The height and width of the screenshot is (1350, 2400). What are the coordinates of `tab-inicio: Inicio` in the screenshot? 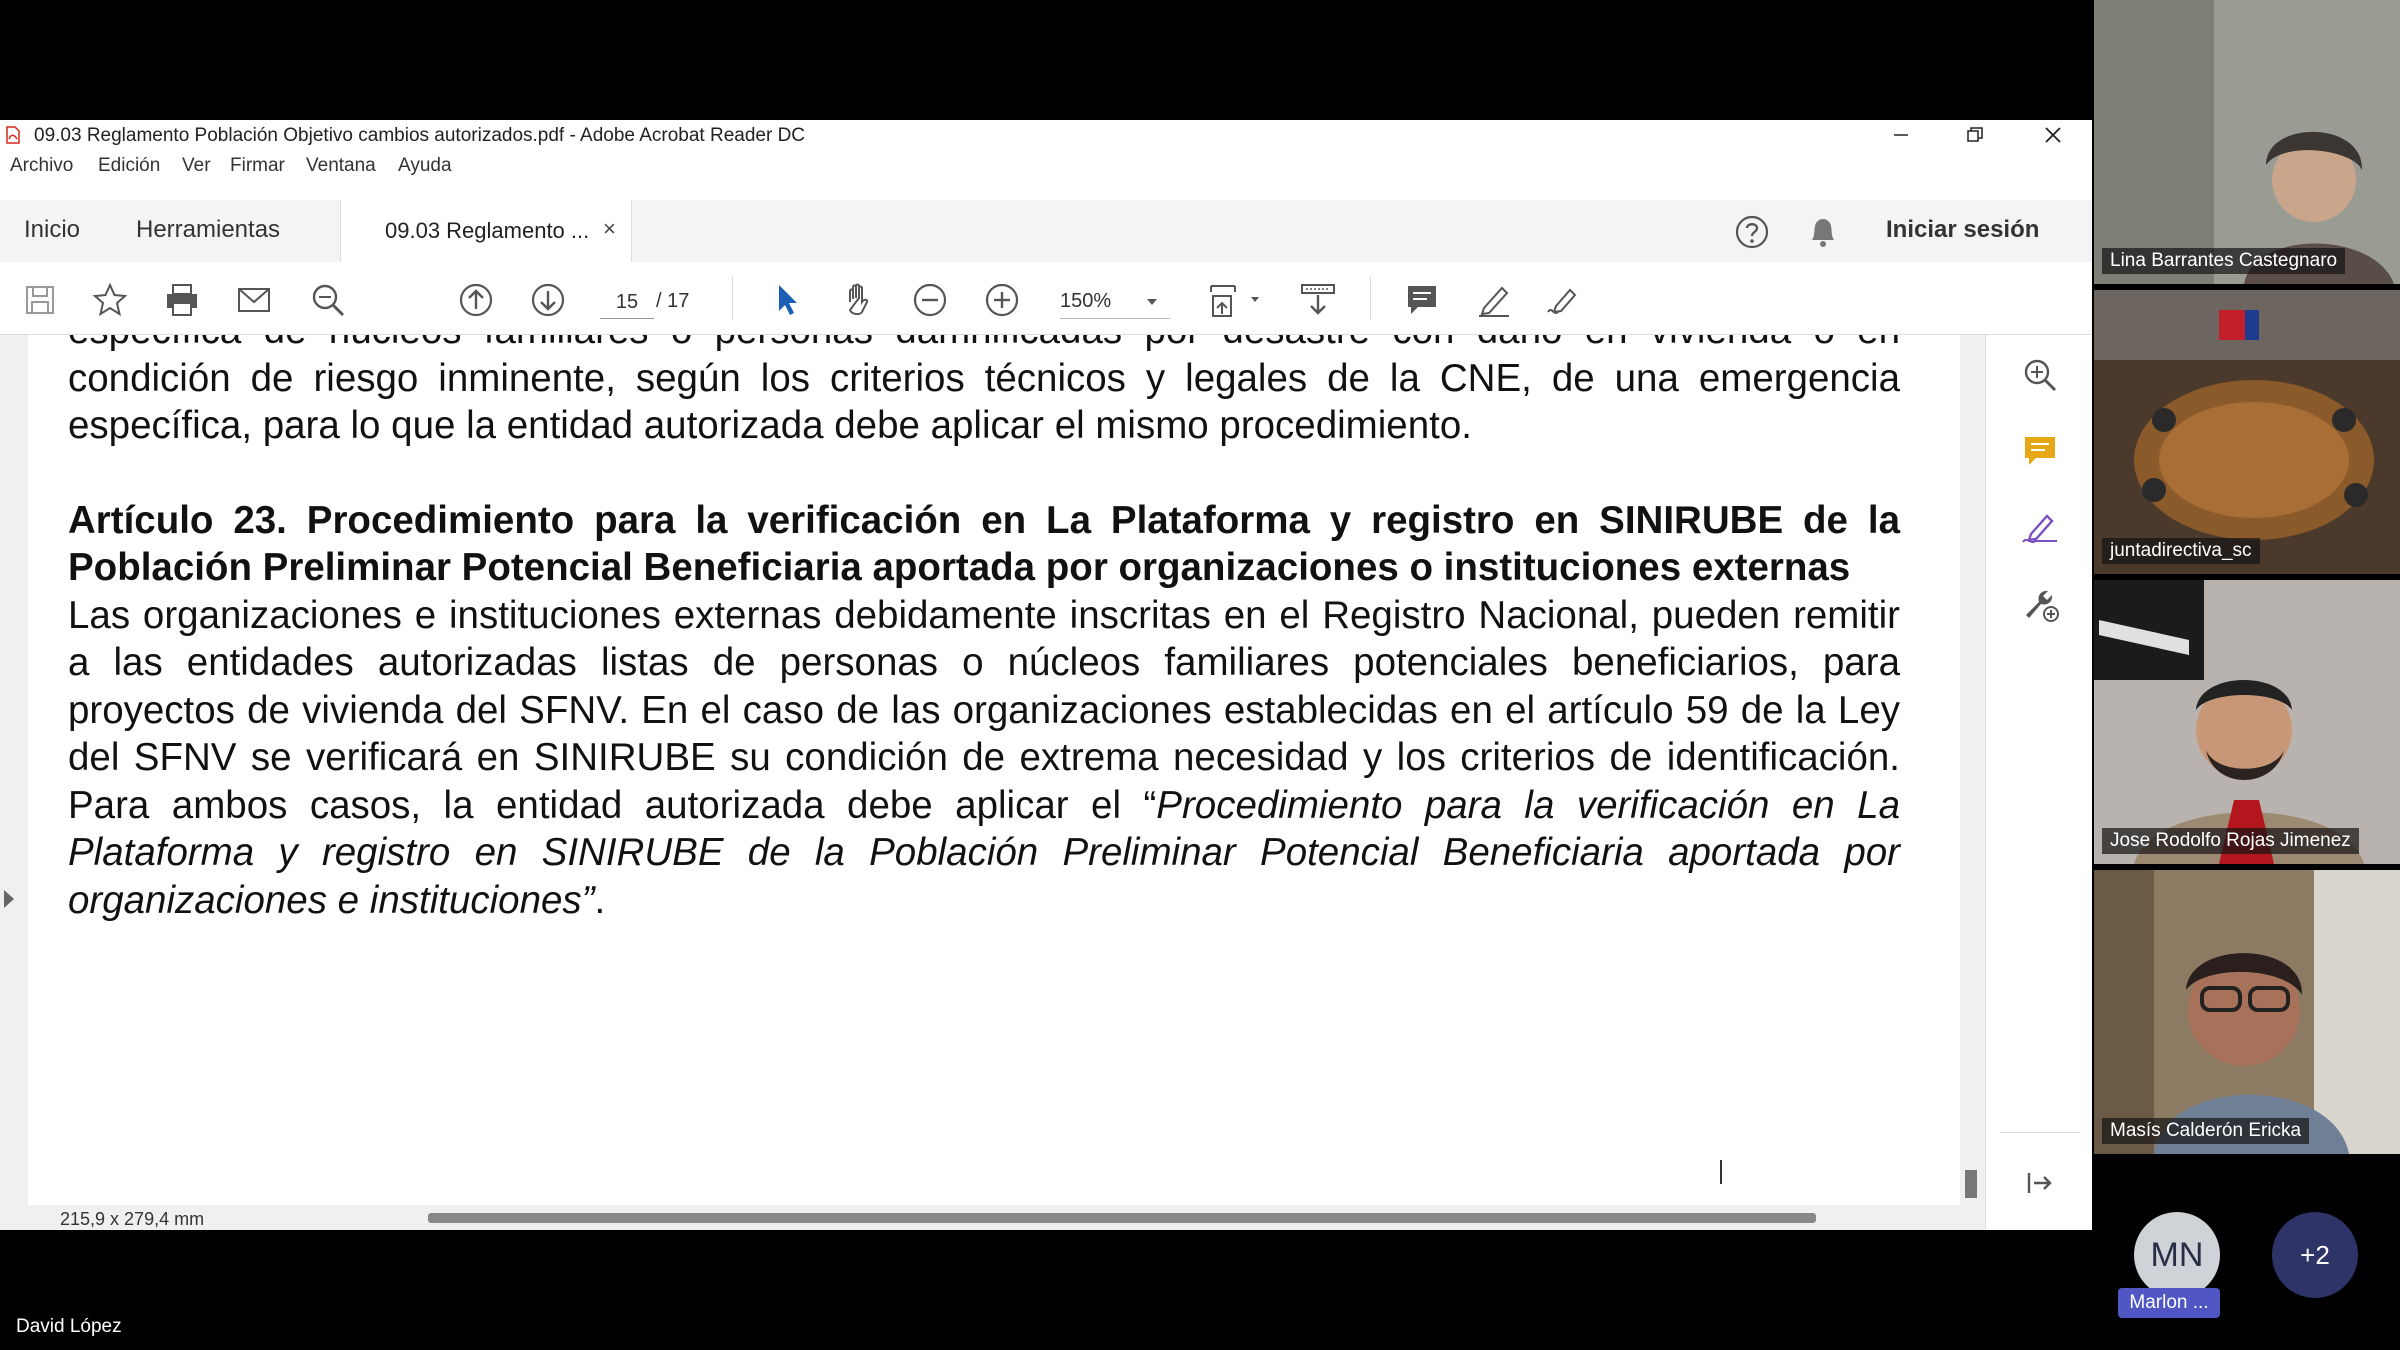 It's located at (52, 230).